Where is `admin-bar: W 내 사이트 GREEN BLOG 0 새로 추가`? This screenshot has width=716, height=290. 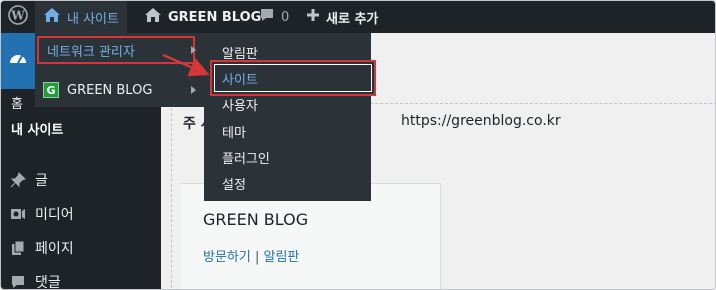 admin-bar: W 내 사이트 GREEN BLOG 0 새로 추가 is located at coordinates (358, 17).